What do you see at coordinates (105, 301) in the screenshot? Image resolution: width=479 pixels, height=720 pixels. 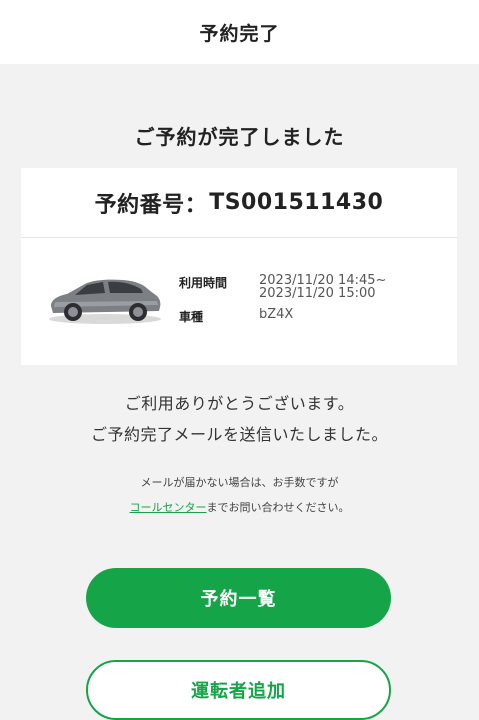 I see `car-image` at bounding box center [105, 301].